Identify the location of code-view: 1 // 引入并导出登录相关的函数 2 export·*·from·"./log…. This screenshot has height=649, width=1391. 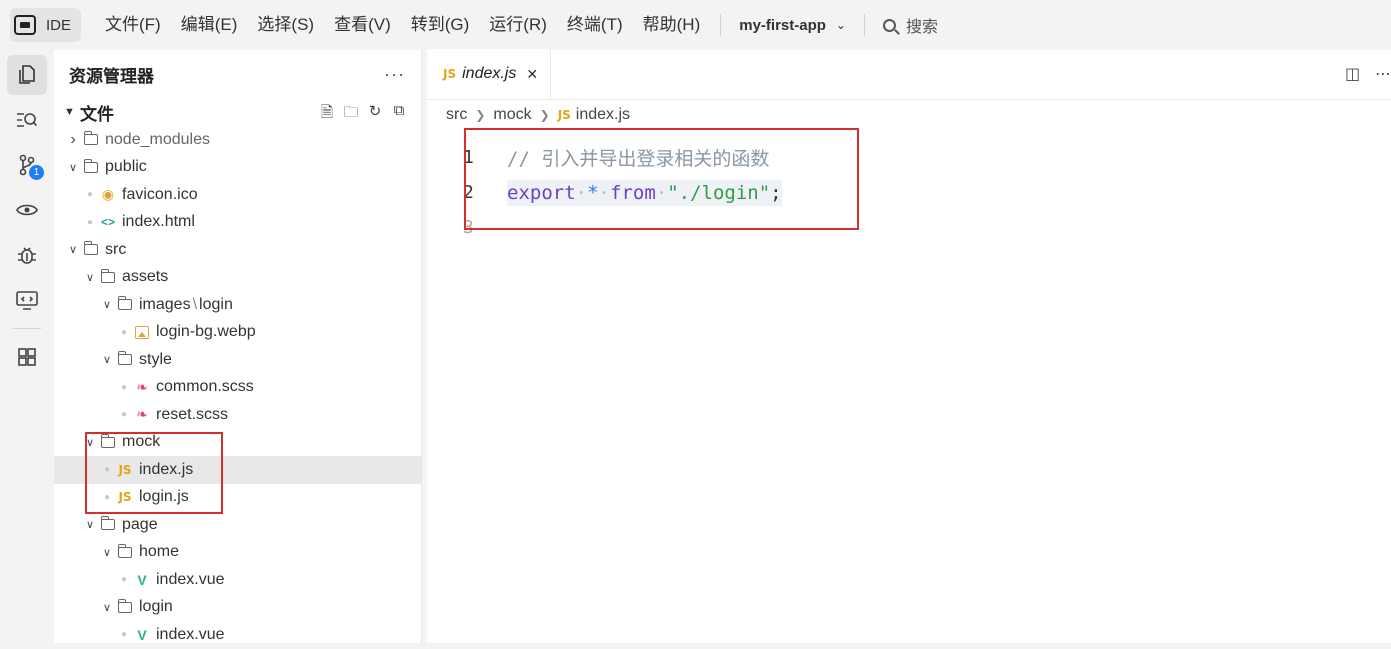
(909, 192).